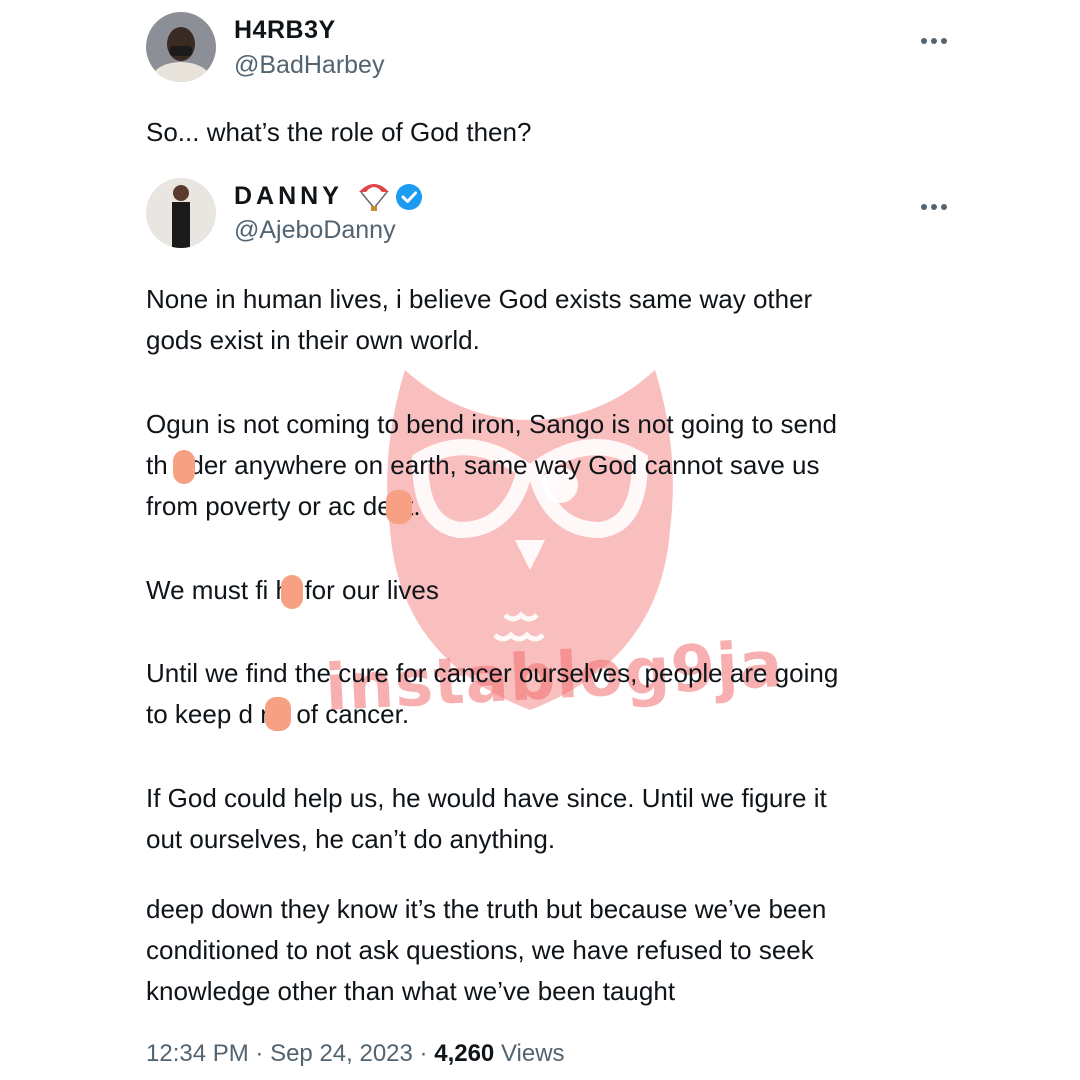 Image resolution: width=1080 pixels, height=1080 pixels. What do you see at coordinates (315, 230) in the screenshot?
I see `user-handle: @AjeboDanny` at bounding box center [315, 230].